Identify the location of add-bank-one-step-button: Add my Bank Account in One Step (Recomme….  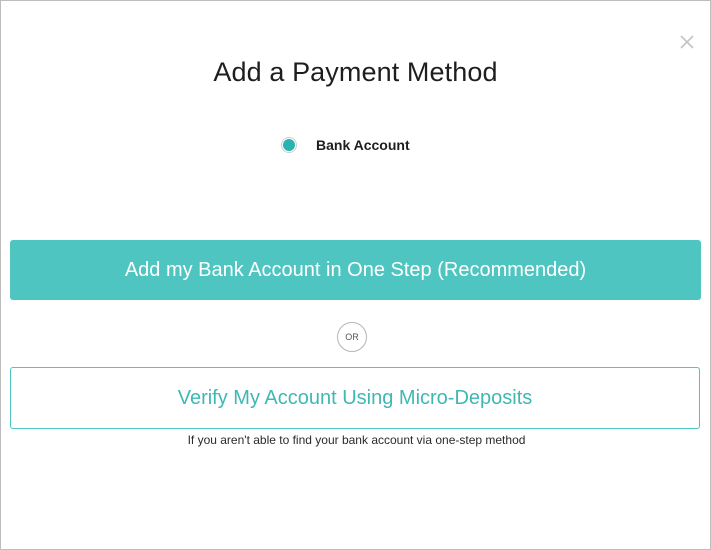
(355, 270).